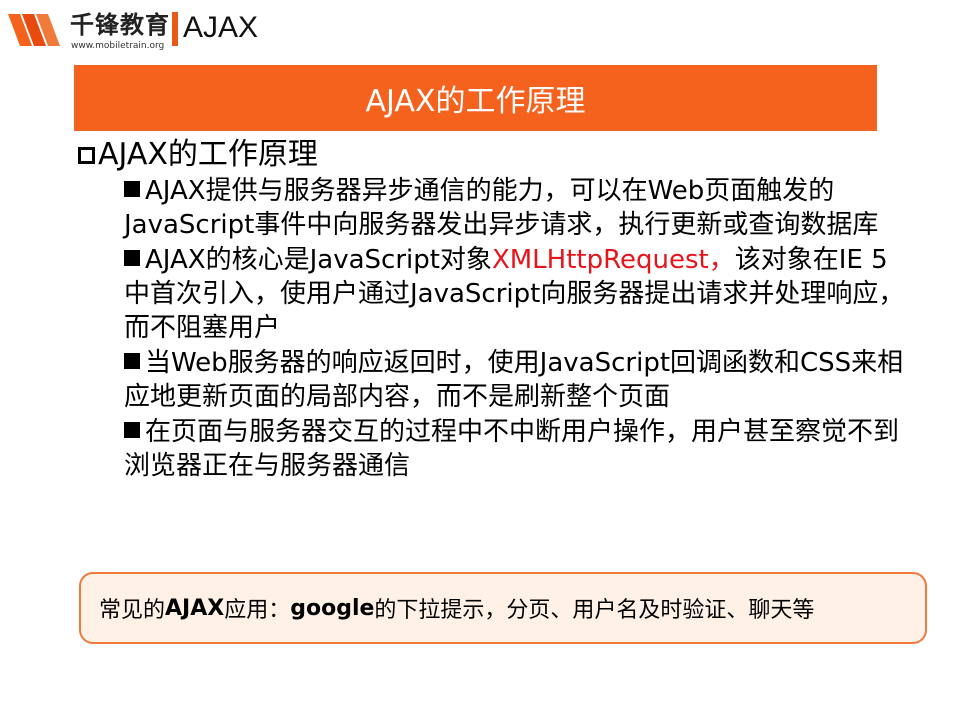  What do you see at coordinates (332, 608) in the screenshot?
I see `callout-bold-term: google` at bounding box center [332, 608].